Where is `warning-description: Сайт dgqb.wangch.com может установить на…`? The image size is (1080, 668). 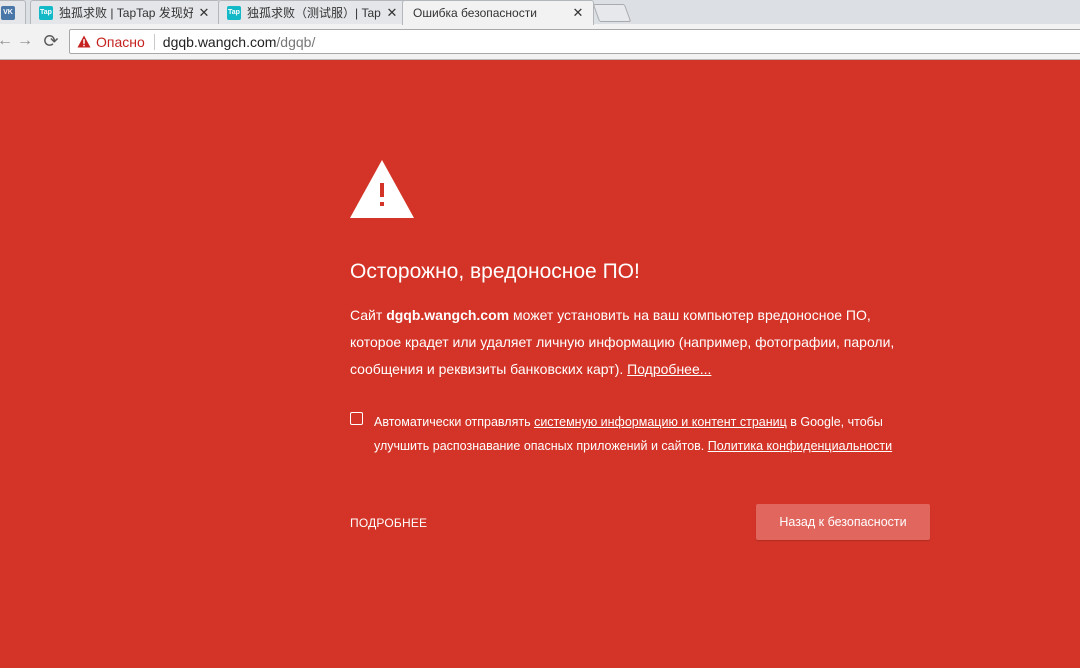
warning-description: Сайт dgqb.wangch.com может установить на… is located at coordinates (640, 342).